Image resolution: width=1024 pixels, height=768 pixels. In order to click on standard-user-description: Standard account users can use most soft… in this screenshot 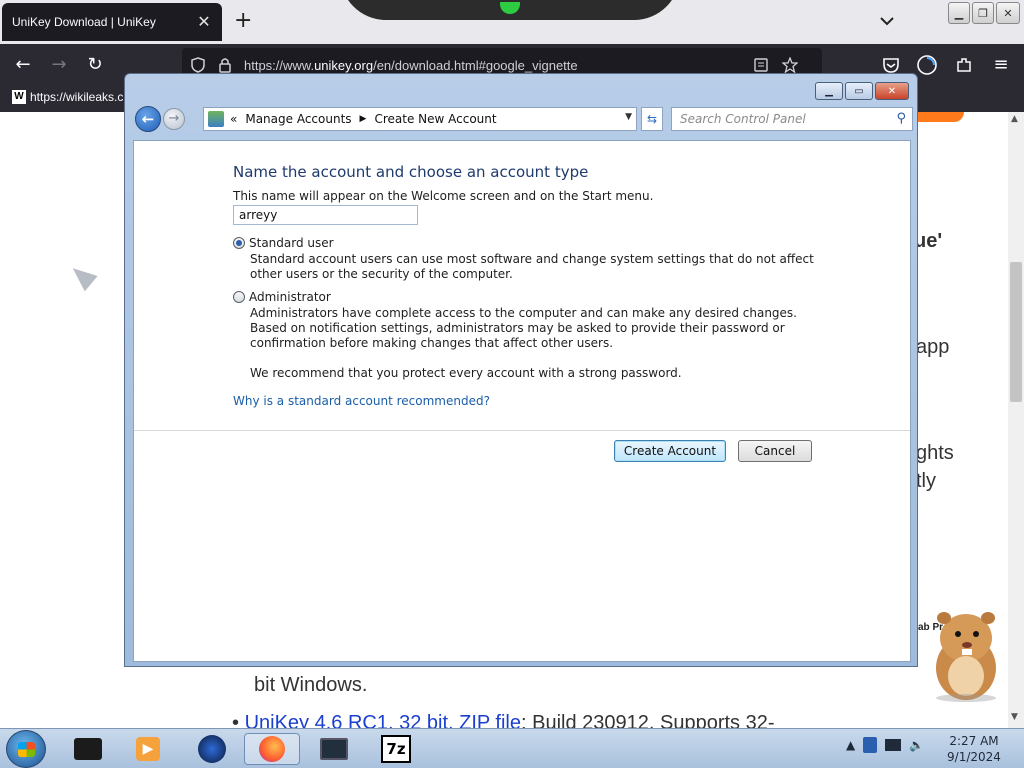, I will do `click(532, 266)`.